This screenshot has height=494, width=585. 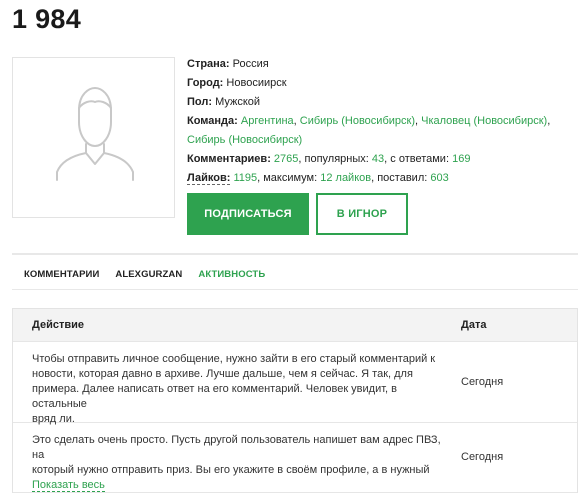 What do you see at coordinates (68, 485) in the screenshot?
I see `show-all-link: Показать весь` at bounding box center [68, 485].